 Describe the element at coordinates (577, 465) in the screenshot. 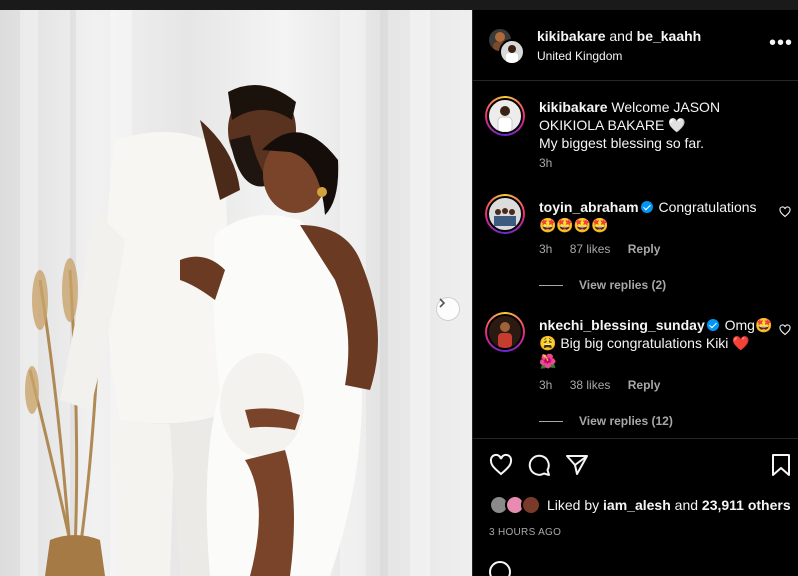

I see `share-icon` at that location.